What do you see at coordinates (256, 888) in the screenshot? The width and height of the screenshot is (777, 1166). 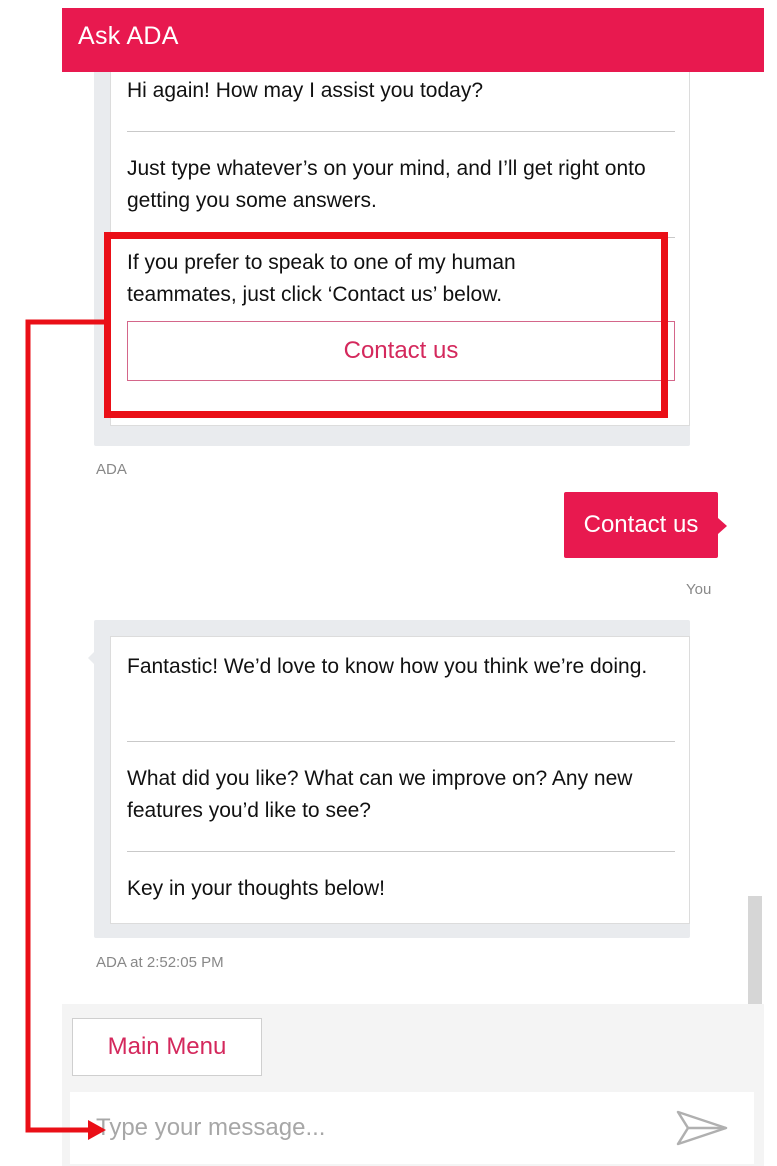 I see `bot-message: Key in your thoughts below!` at bounding box center [256, 888].